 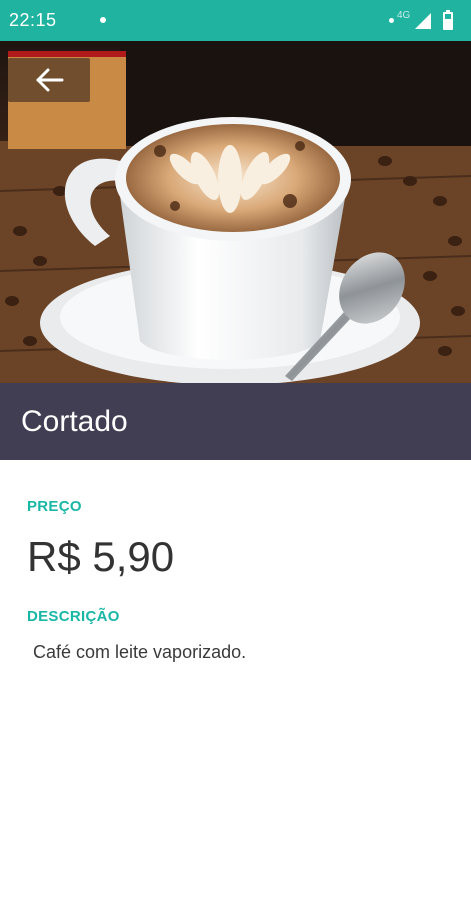 I want to click on signal-icon, so click(x=423, y=21).